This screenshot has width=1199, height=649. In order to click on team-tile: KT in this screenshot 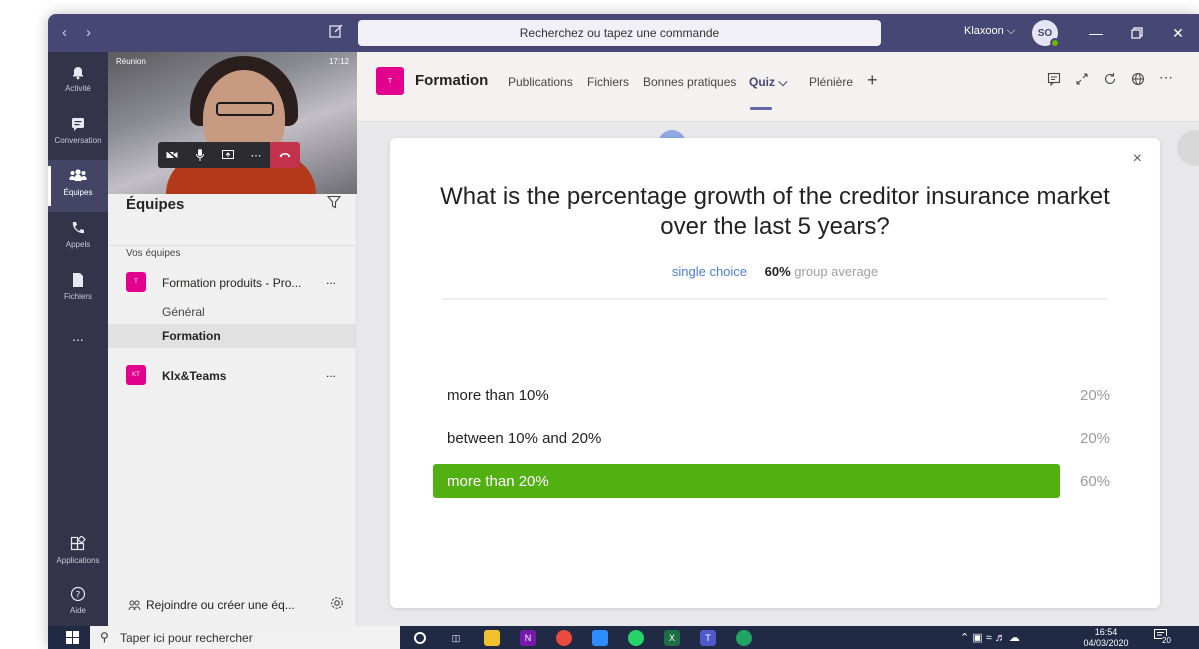, I will do `click(136, 375)`.